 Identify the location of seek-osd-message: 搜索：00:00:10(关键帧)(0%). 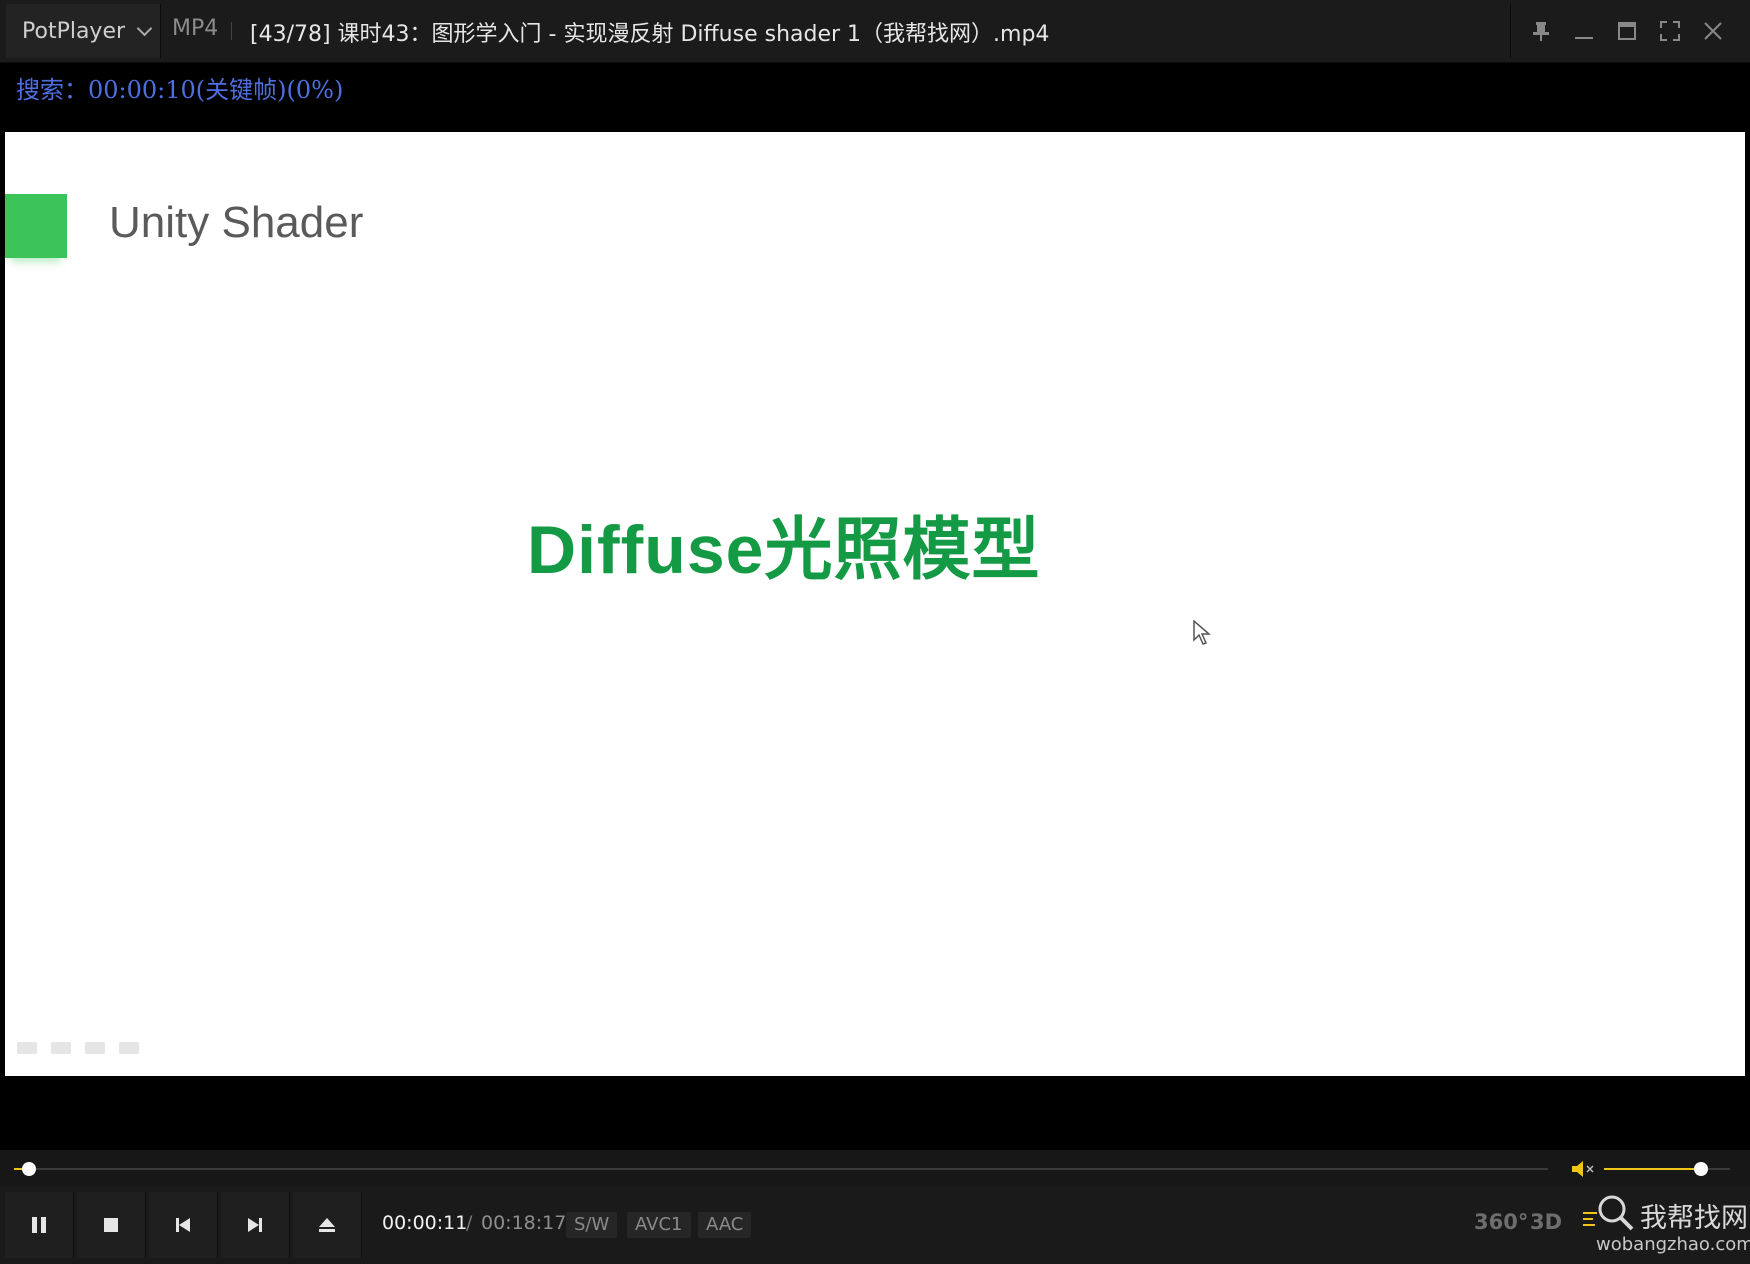
(180, 90).